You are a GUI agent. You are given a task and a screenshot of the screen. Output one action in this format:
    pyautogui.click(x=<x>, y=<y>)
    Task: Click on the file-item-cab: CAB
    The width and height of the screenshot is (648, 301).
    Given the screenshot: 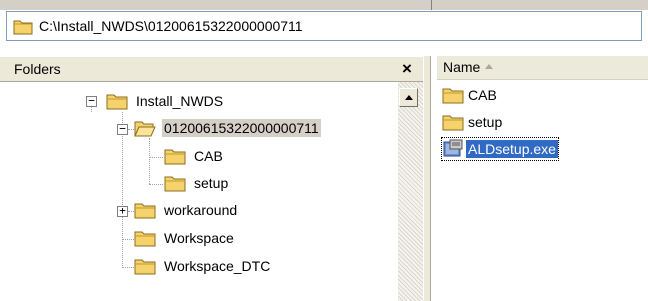 What is the action you would take?
    pyautogui.click(x=470, y=95)
    